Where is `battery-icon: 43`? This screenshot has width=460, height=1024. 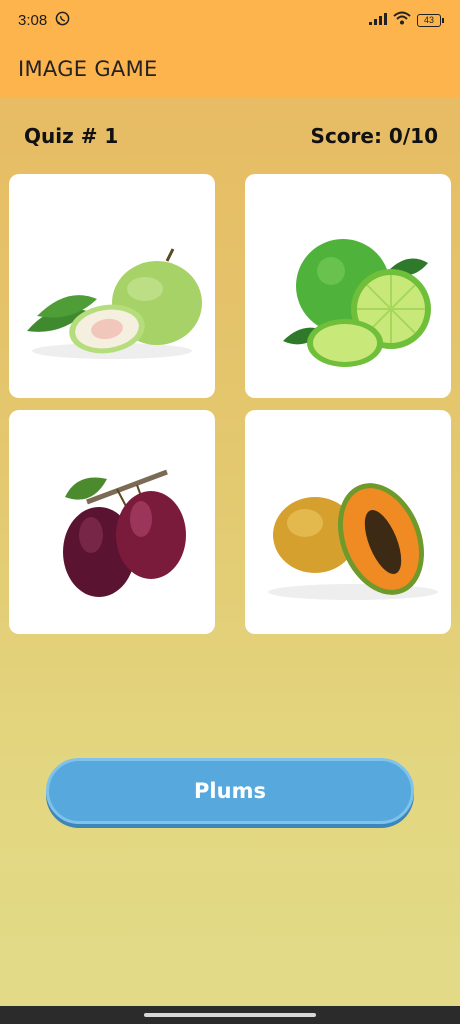
battery-icon: 43 is located at coordinates (430, 20).